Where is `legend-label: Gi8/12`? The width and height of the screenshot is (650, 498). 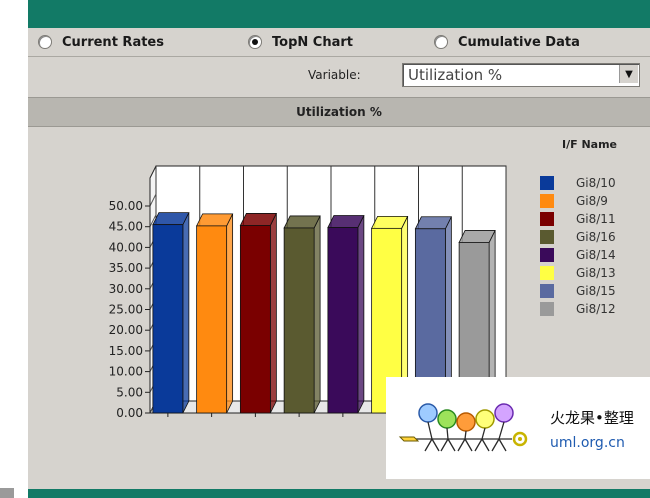
legend-label: Gi8/12 is located at coordinates (596, 309).